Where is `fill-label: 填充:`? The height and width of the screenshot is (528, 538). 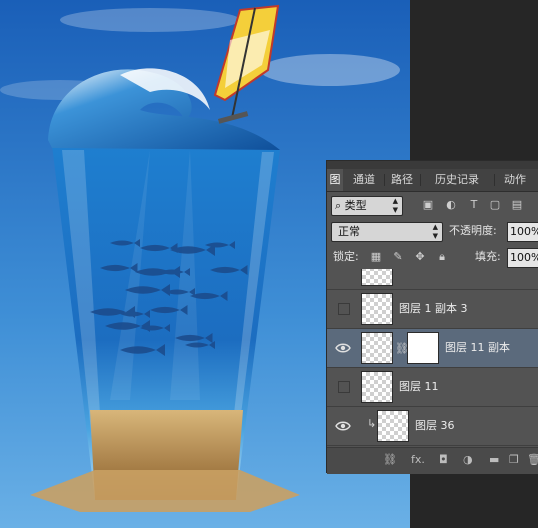 fill-label: 填充: is located at coordinates (488, 256).